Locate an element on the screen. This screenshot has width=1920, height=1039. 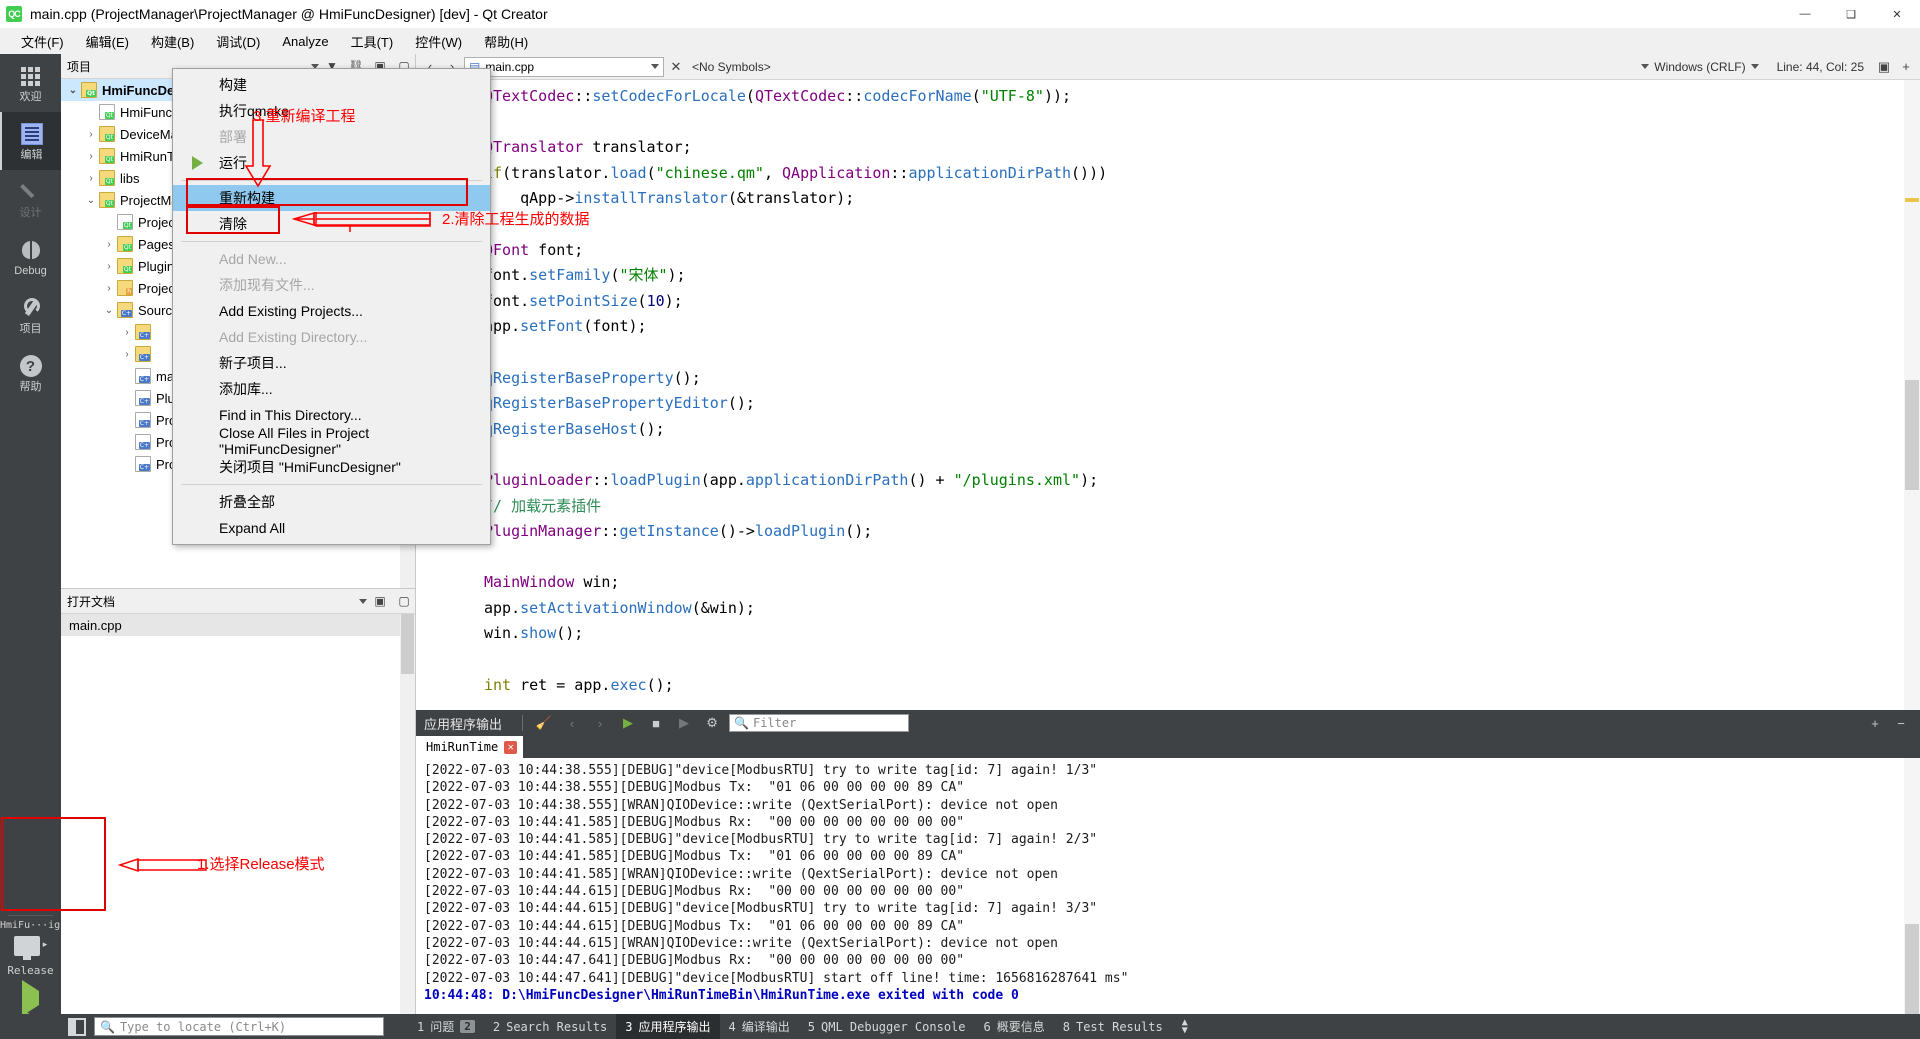
context-menu-item: Expand All is located at coordinates (331, 528).